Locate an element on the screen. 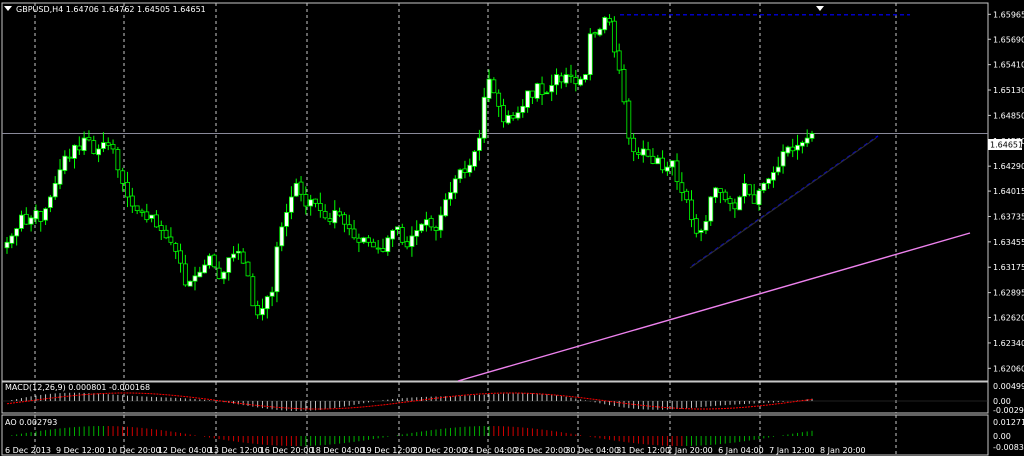 The image size is (1024, 456). x-tick-label: 30 Dec 04:00 is located at coordinates (592, 450).